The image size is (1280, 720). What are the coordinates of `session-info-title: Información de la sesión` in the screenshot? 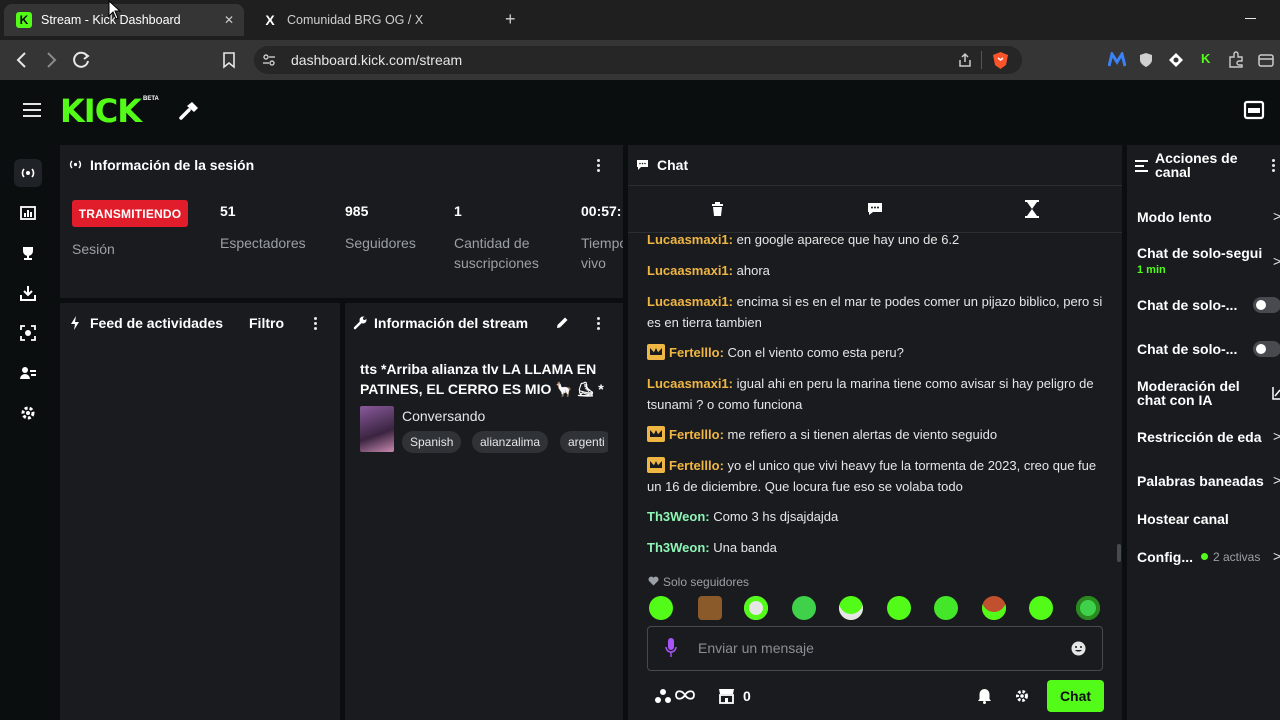 It's located at (172, 165).